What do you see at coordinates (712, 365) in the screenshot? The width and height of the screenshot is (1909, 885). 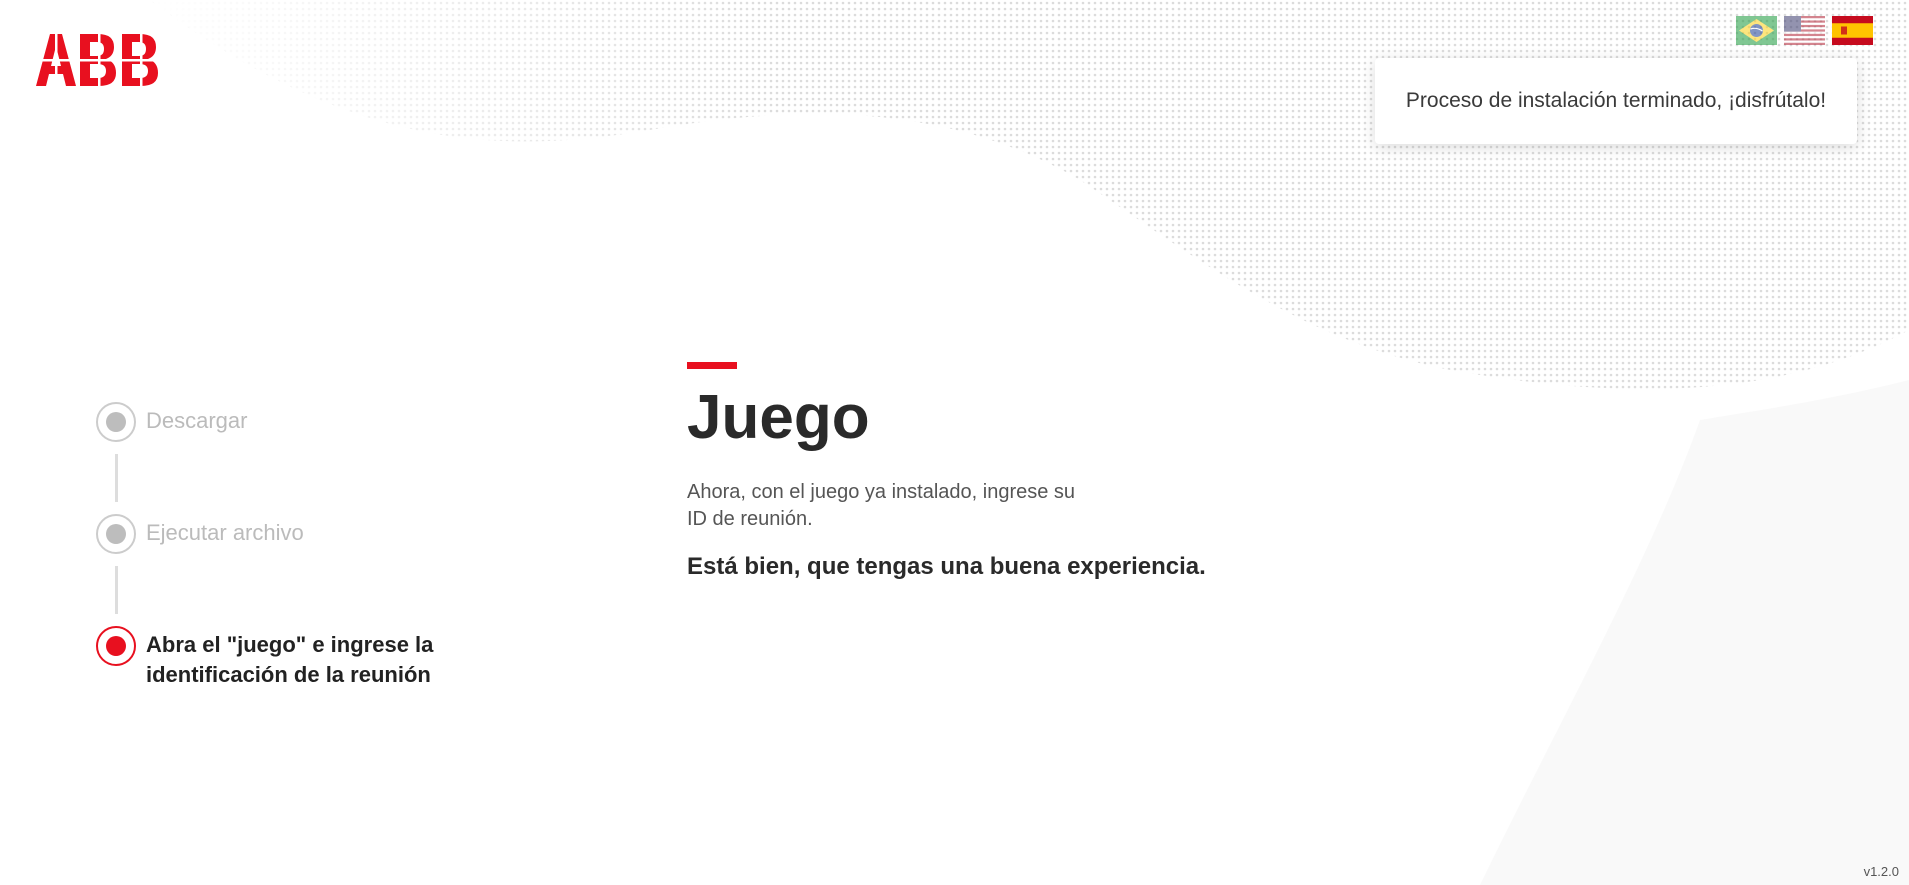 I see `title-accent-bar` at bounding box center [712, 365].